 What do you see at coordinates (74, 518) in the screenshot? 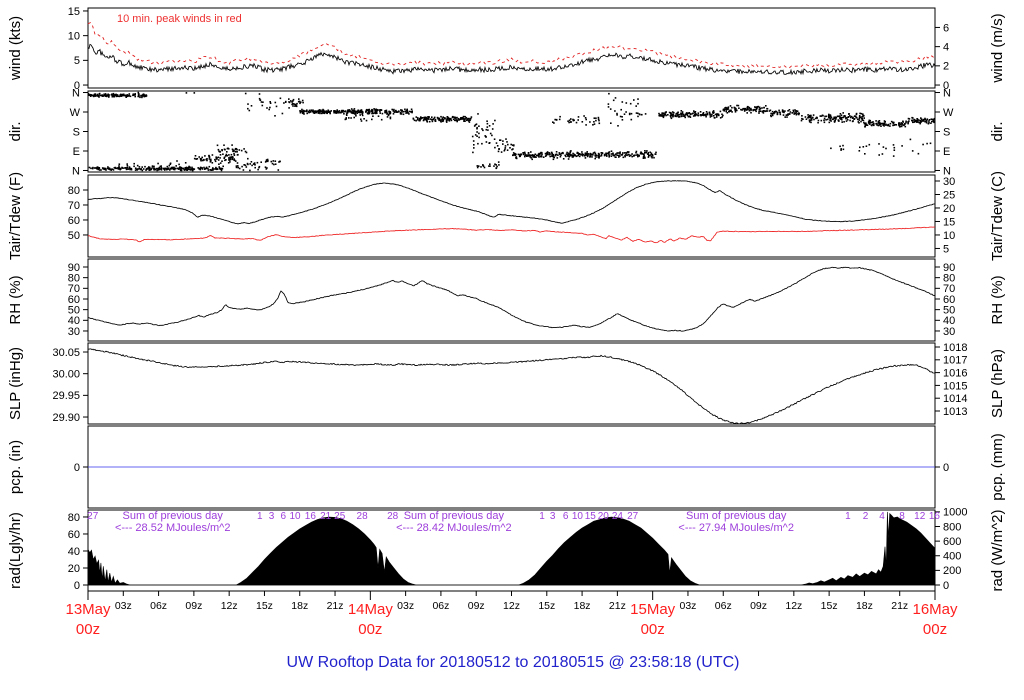
I see `left-tick-label: 80` at bounding box center [74, 518].